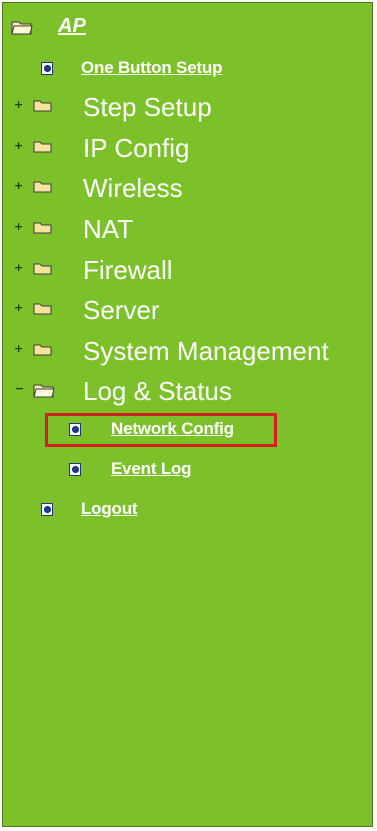 This screenshot has height=831, width=377. Describe the element at coordinates (172, 429) in the screenshot. I see `network-config-link: Network Config` at that location.